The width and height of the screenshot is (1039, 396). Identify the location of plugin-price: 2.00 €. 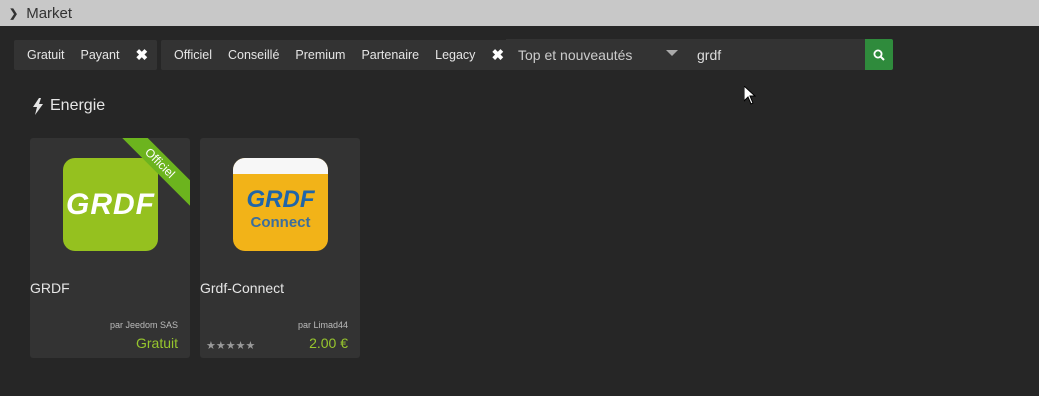
(328, 343).